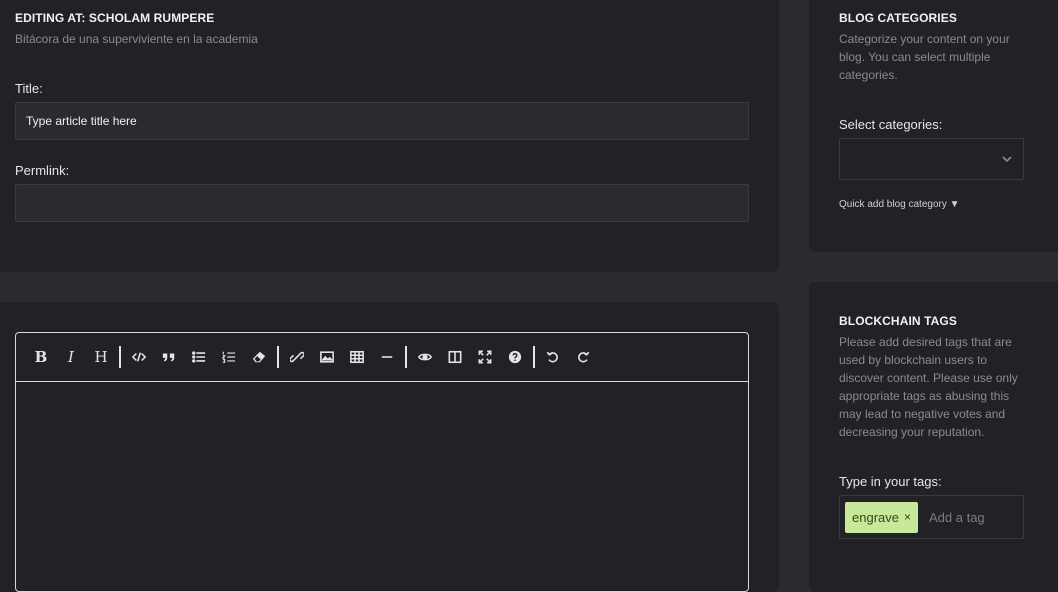  I want to click on side-by-side-button, so click(455, 357).